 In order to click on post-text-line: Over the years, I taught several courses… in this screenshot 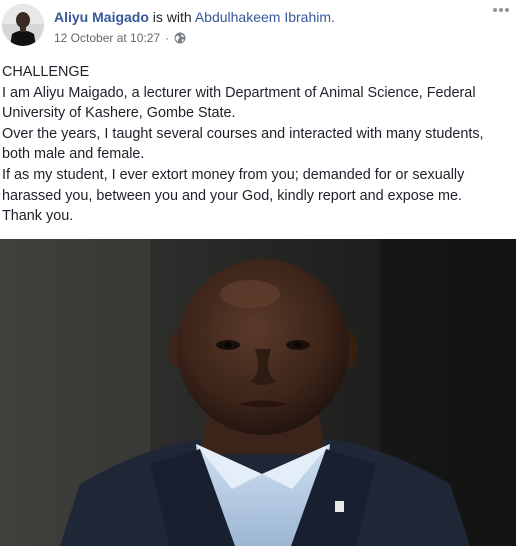, I will do `click(243, 144)`.